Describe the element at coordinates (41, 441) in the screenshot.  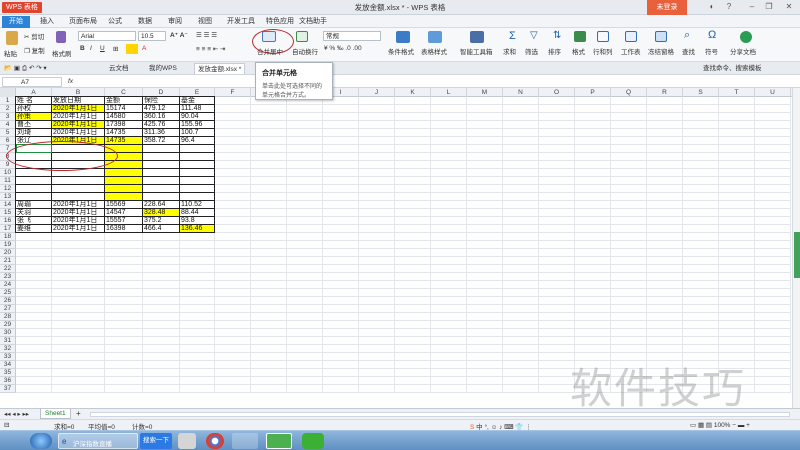
I see `start-button` at that location.